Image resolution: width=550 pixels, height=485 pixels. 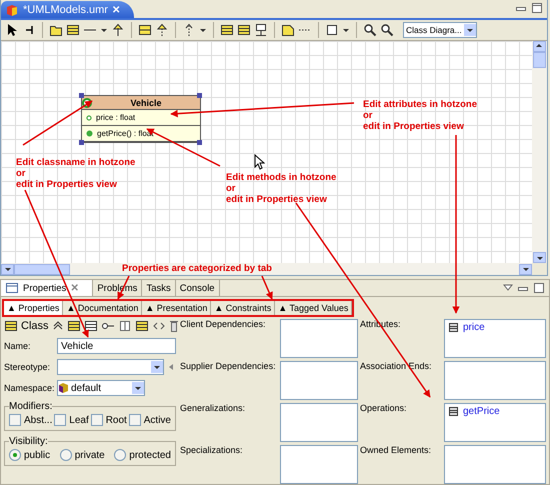 What do you see at coordinates (198, 288) in the screenshot?
I see `view-tab: Console` at bounding box center [198, 288].